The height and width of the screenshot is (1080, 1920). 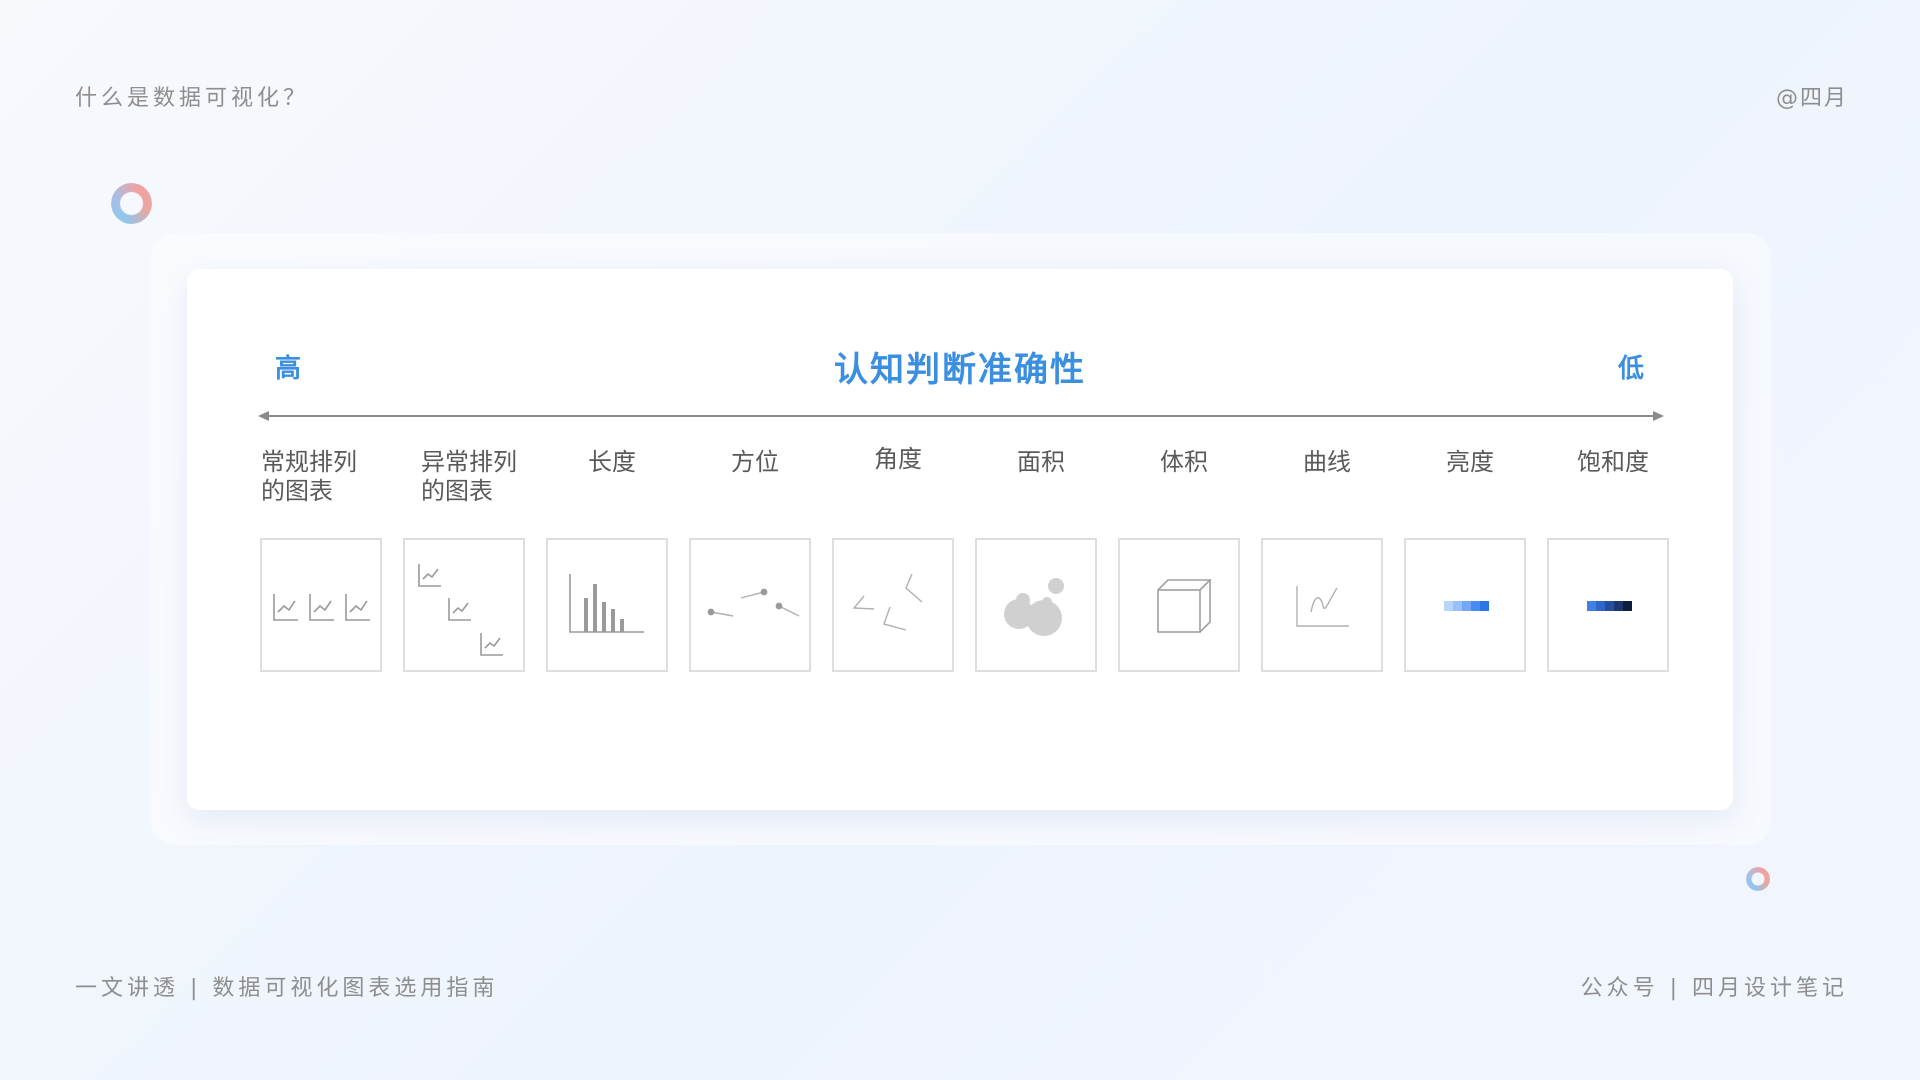 What do you see at coordinates (1470, 462) in the screenshot?
I see `item-label-luminance: 亮度` at bounding box center [1470, 462].